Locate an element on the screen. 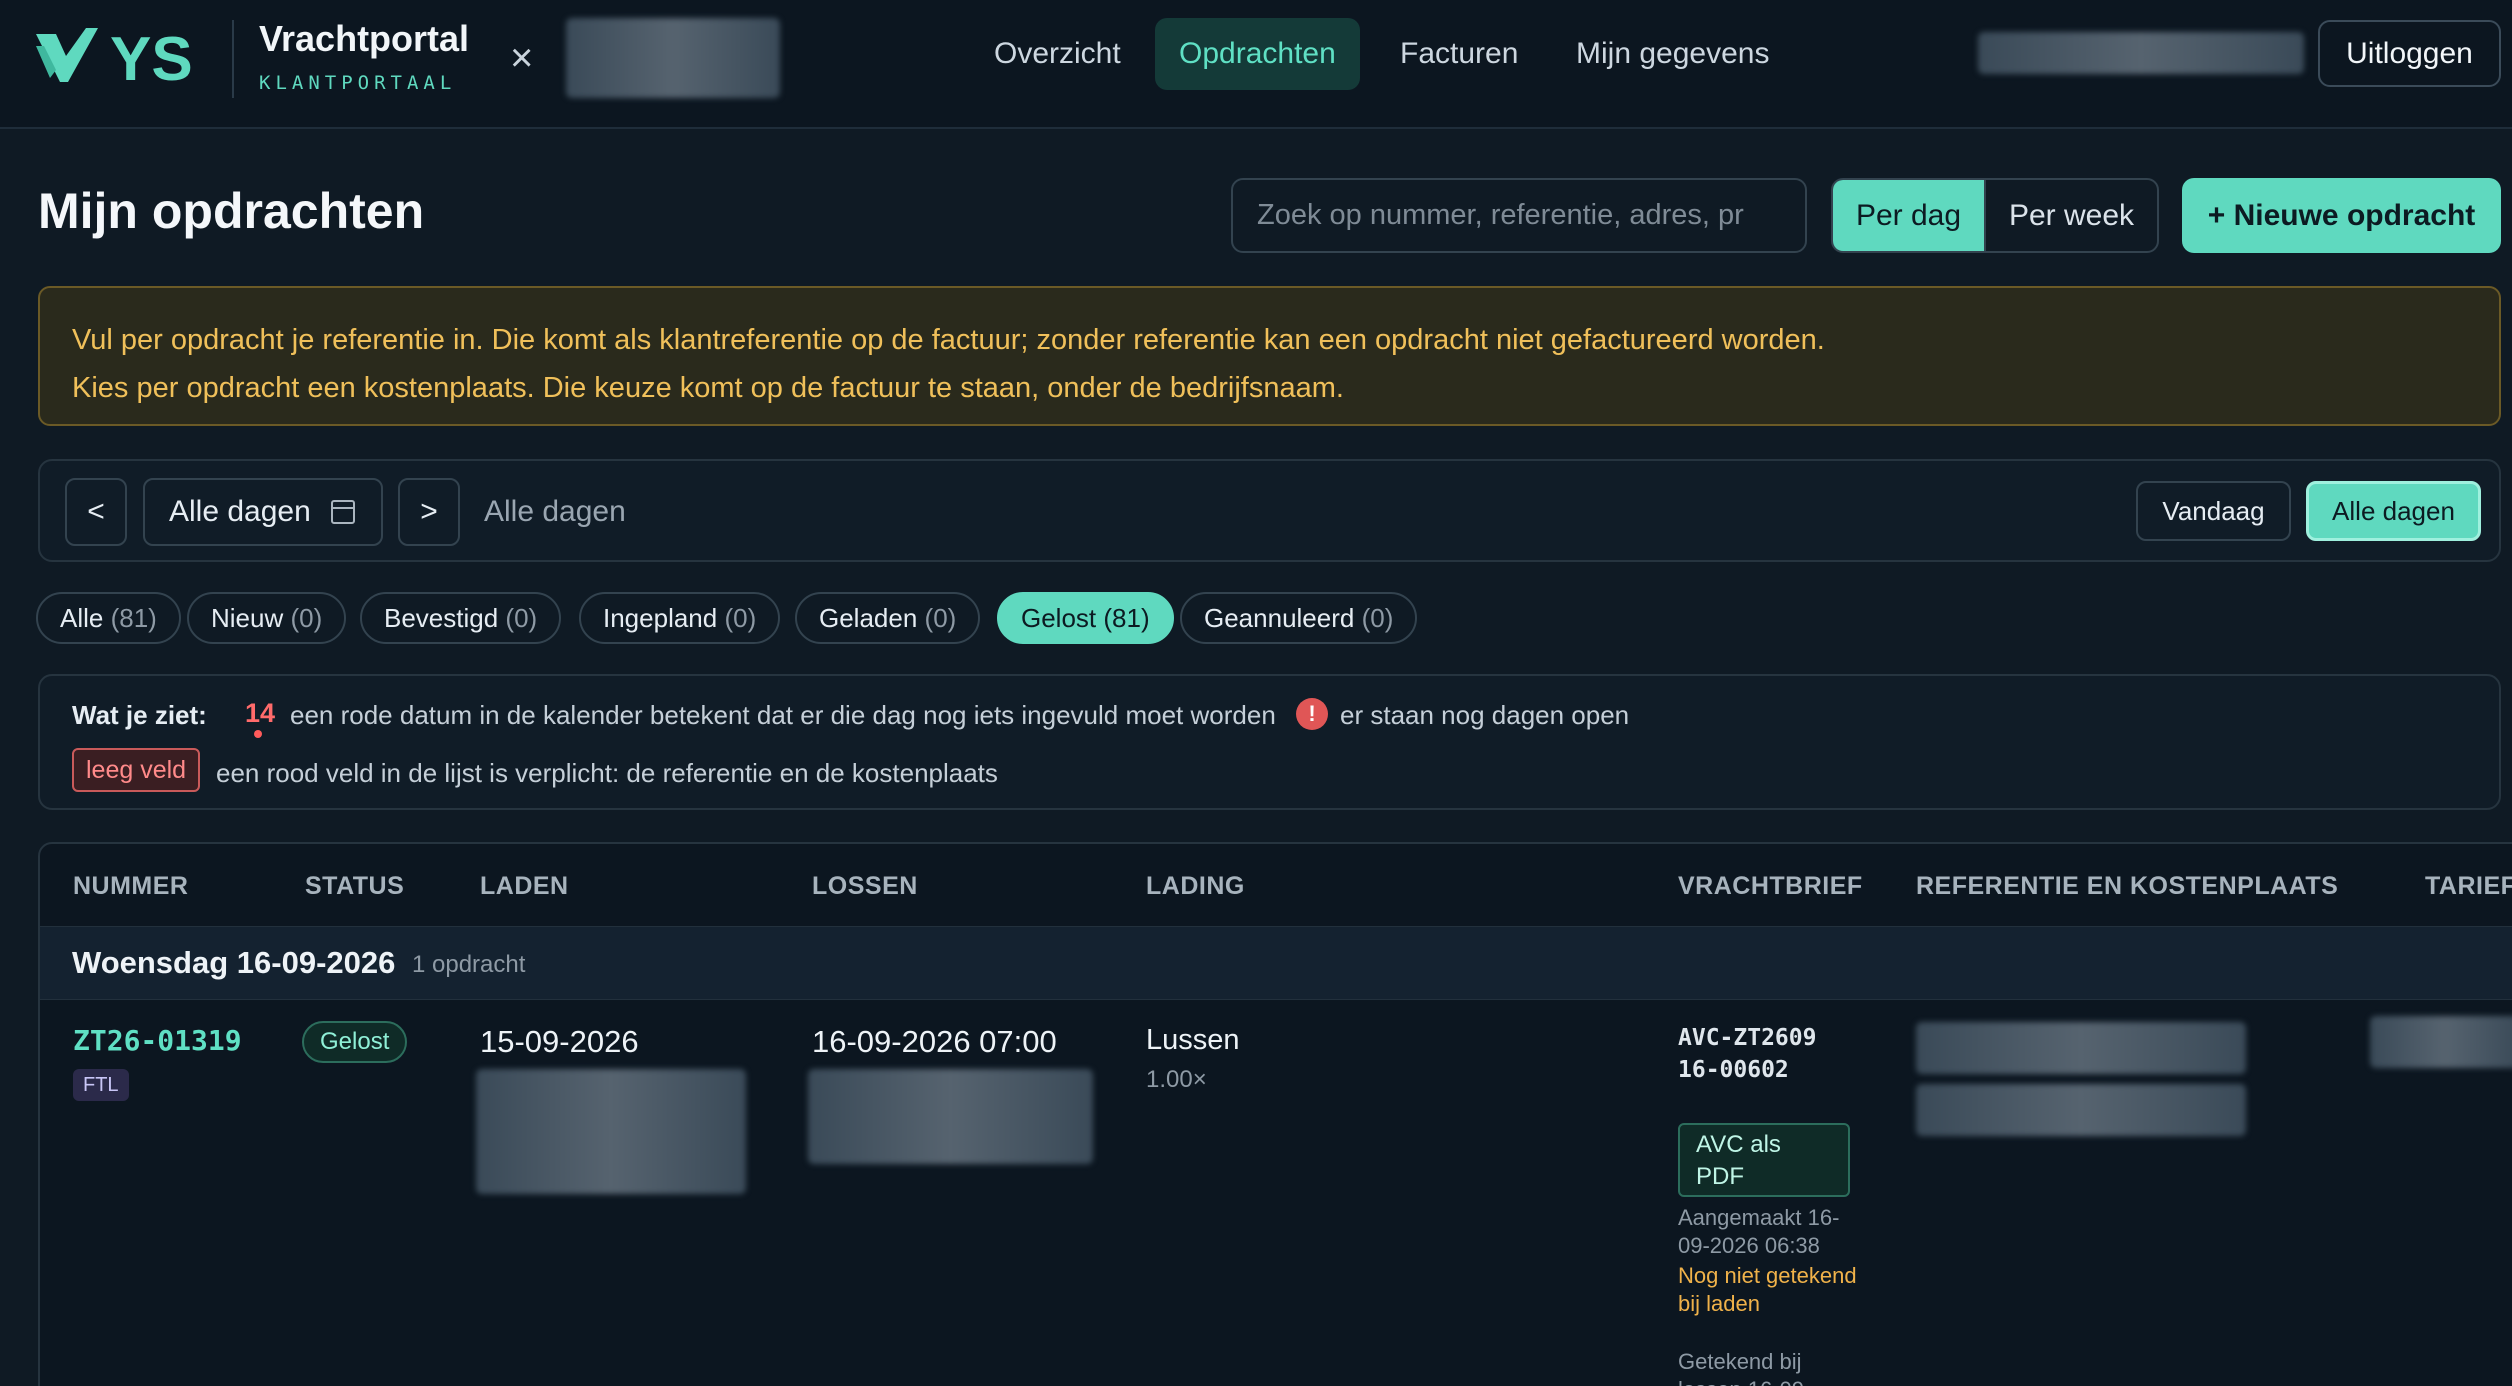  waybill-number: AVC-ZT260916-00602 is located at coordinates (1747, 1054).